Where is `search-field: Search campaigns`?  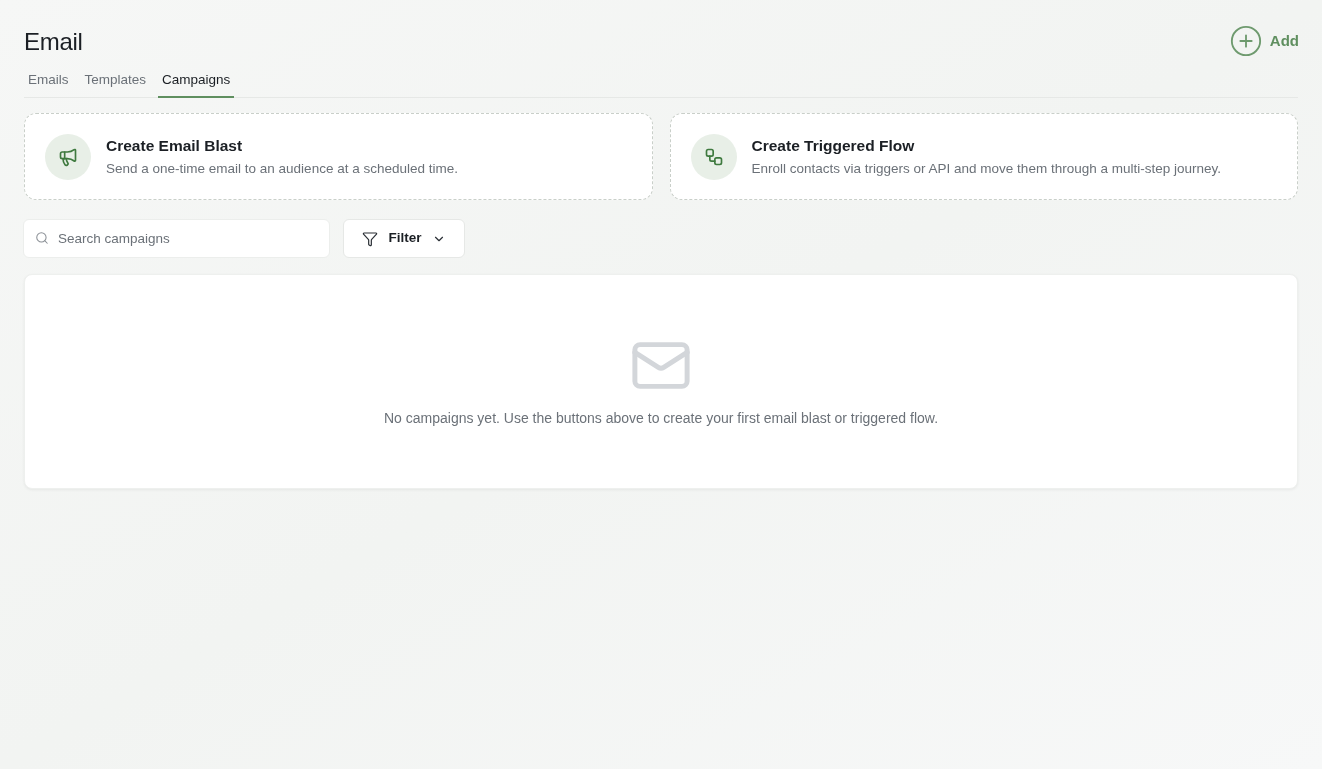 search-field: Search campaigns is located at coordinates (176, 238).